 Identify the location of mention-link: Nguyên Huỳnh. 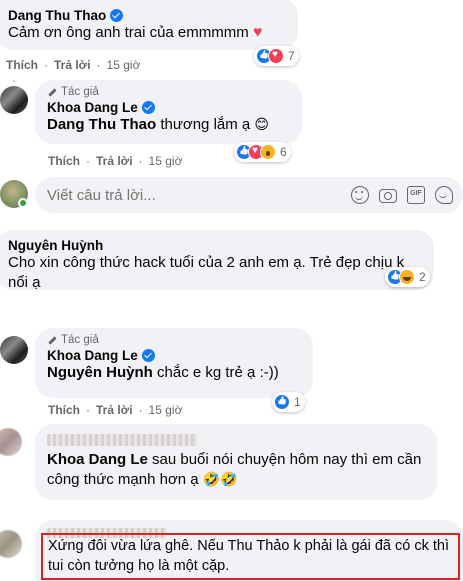
(100, 372).